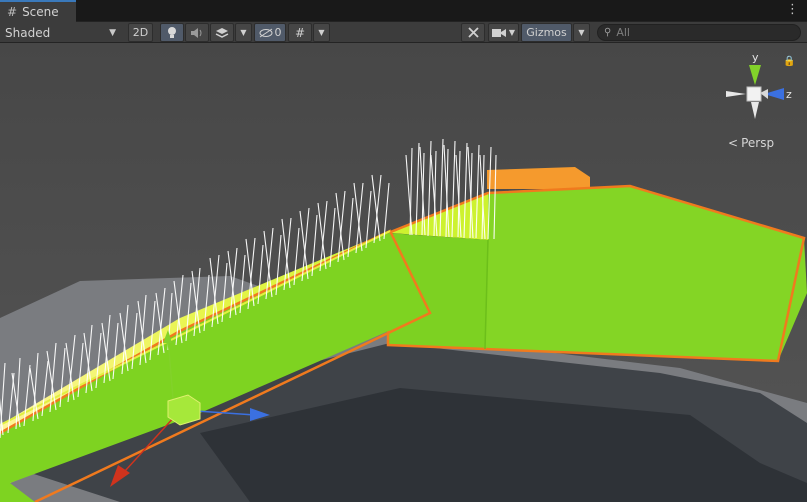  I want to click on grid-snap-icon: #, so click(300, 32).